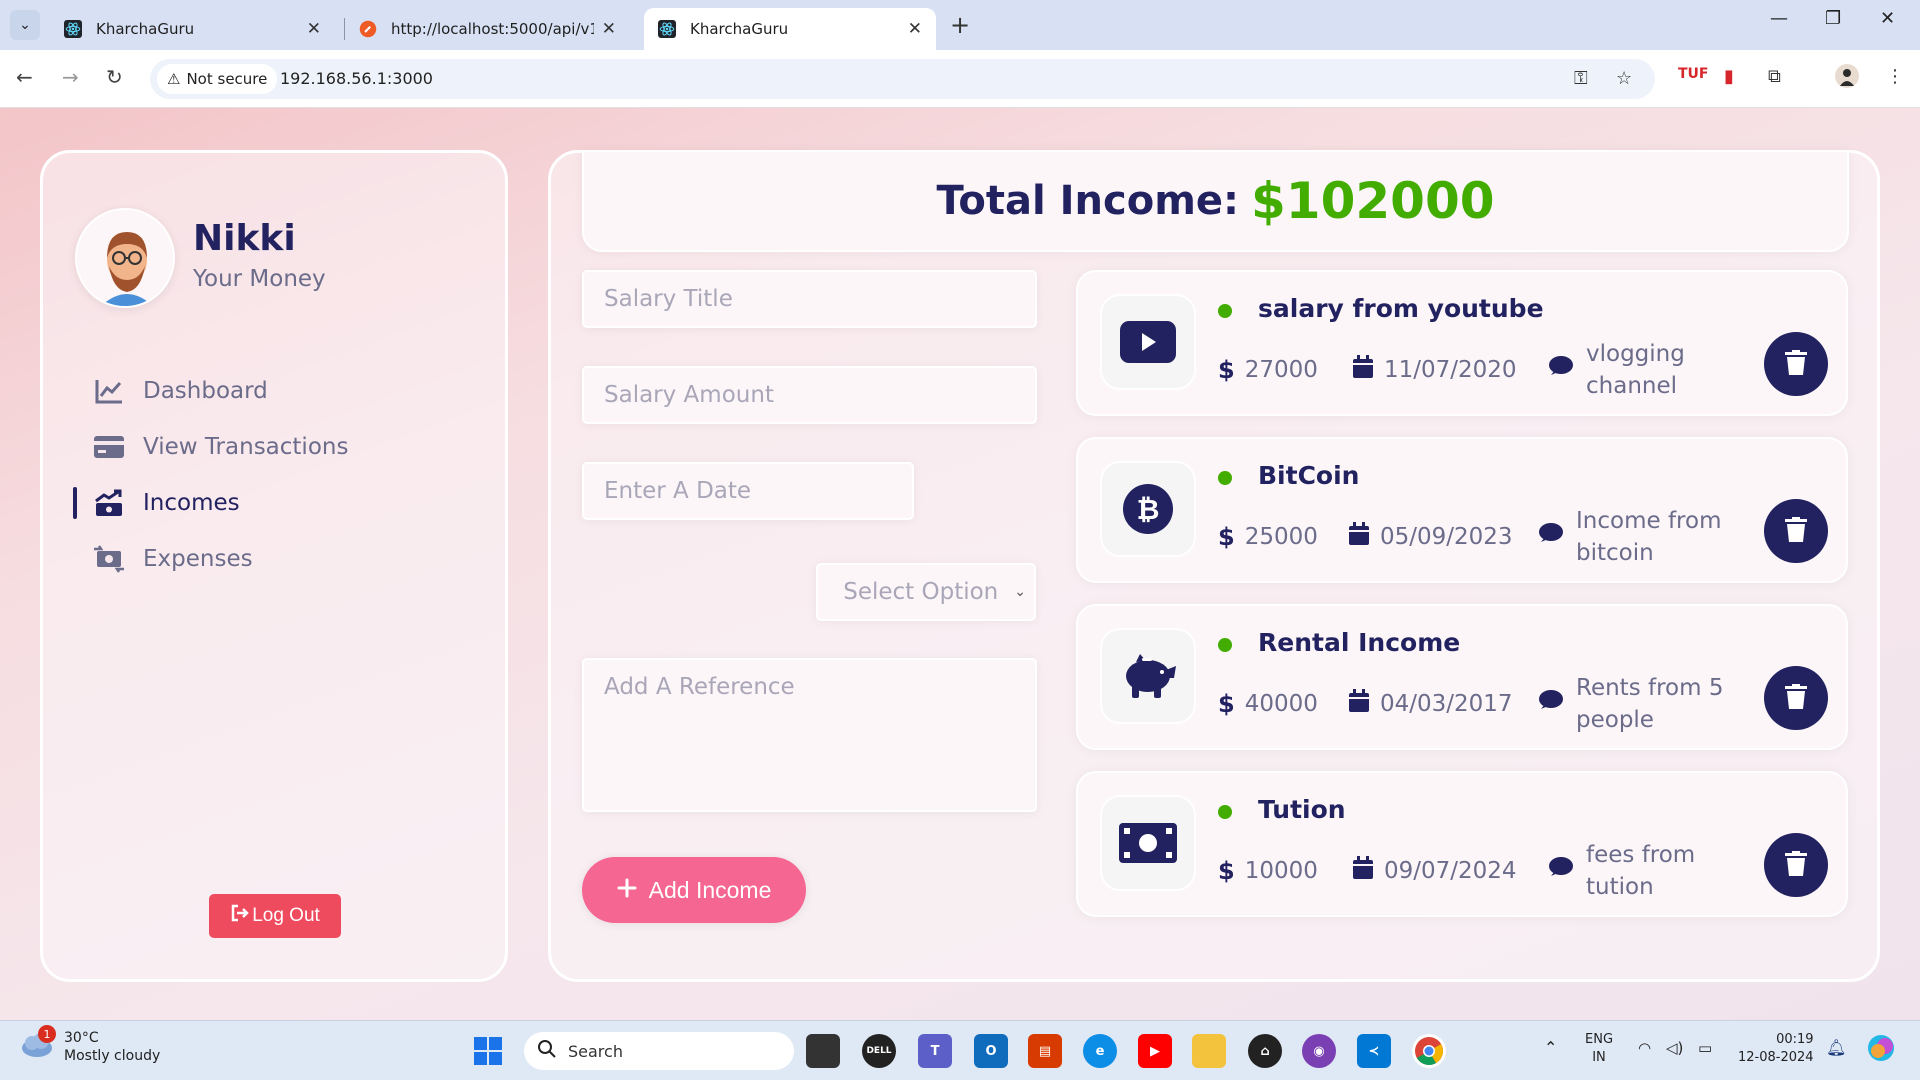 This screenshot has width=1920, height=1080. What do you see at coordinates (1374, 1051) in the screenshot?
I see `vscode-icon: ≺` at bounding box center [1374, 1051].